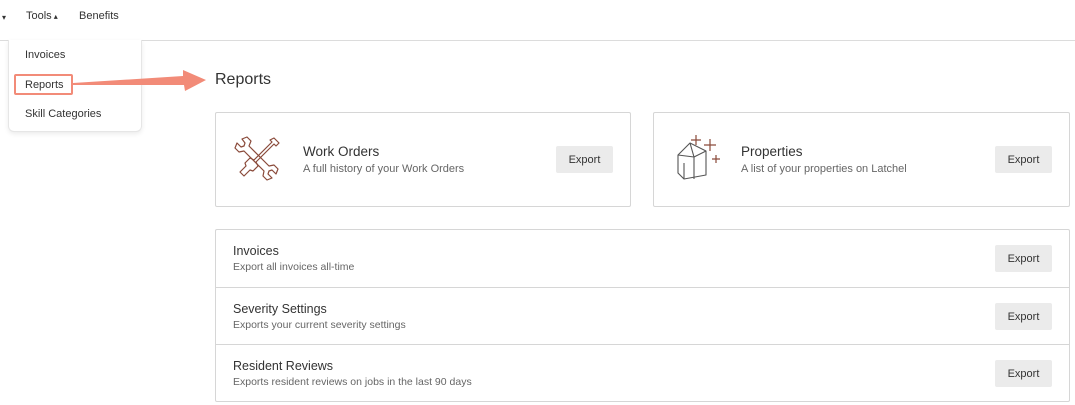  Describe the element at coordinates (280, 309) in the screenshot. I see `severity-settings-title: Severity Settings` at that location.